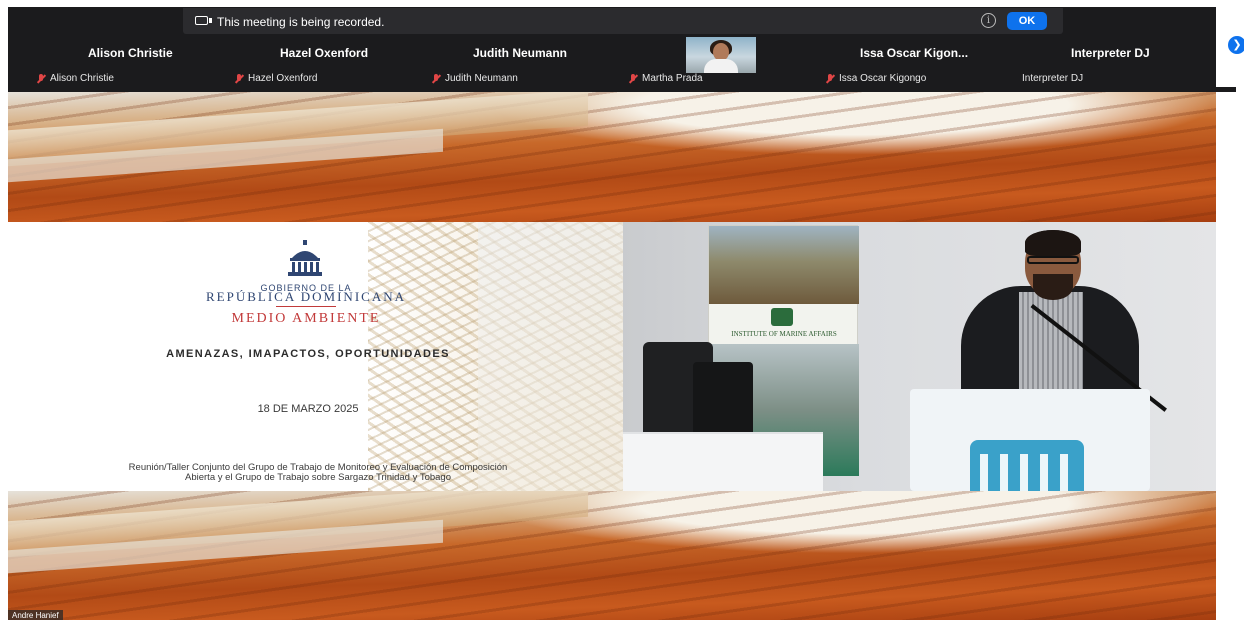  What do you see at coordinates (623, 21) in the screenshot?
I see `recording-banner: This meeting is being recorded. i OK` at bounding box center [623, 21].